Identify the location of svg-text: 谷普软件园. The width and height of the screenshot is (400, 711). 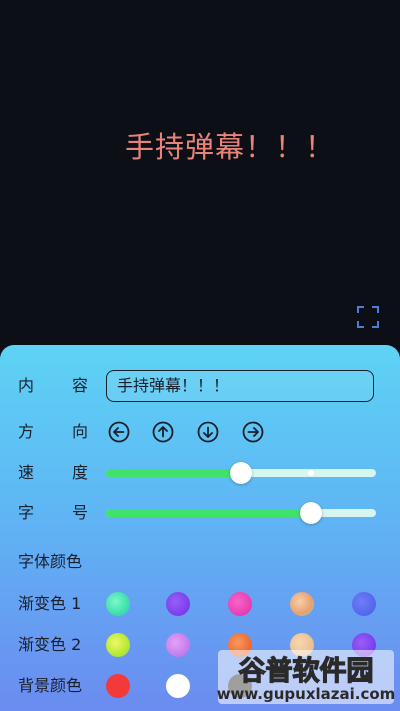
(306, 671).